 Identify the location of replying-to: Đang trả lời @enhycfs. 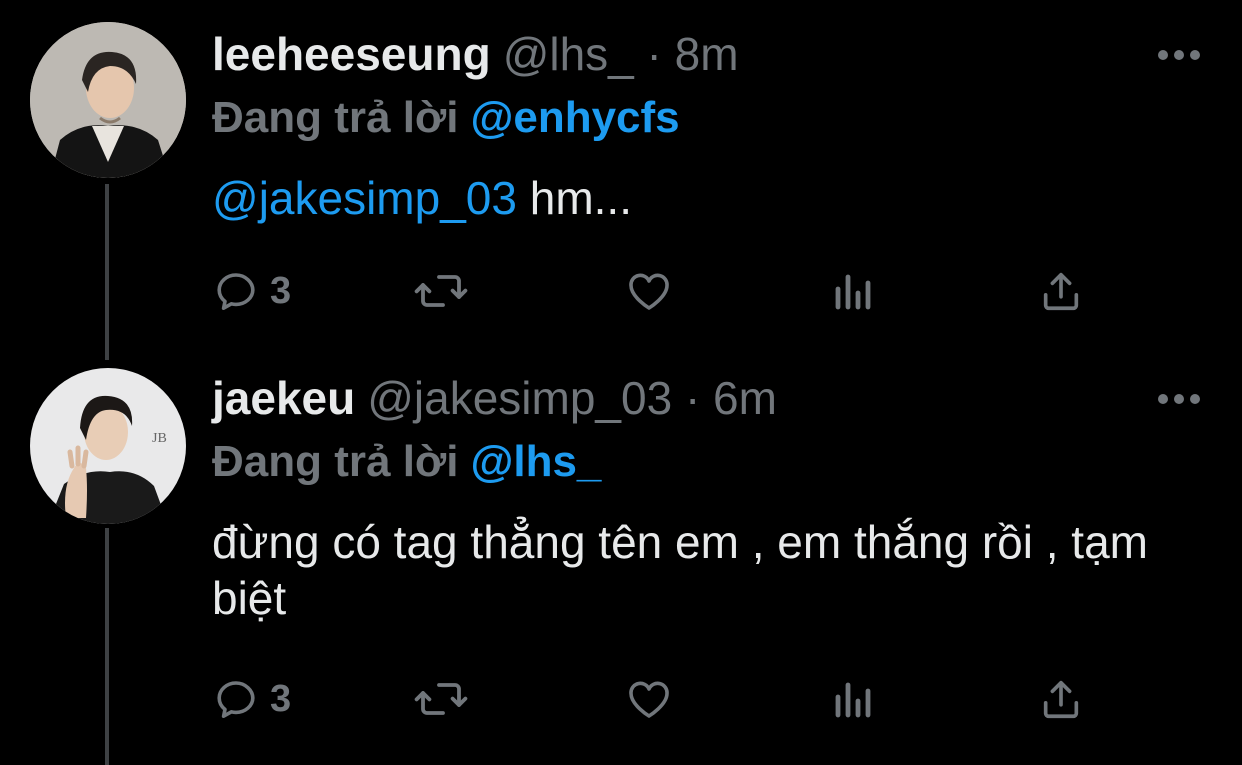
(446, 118).